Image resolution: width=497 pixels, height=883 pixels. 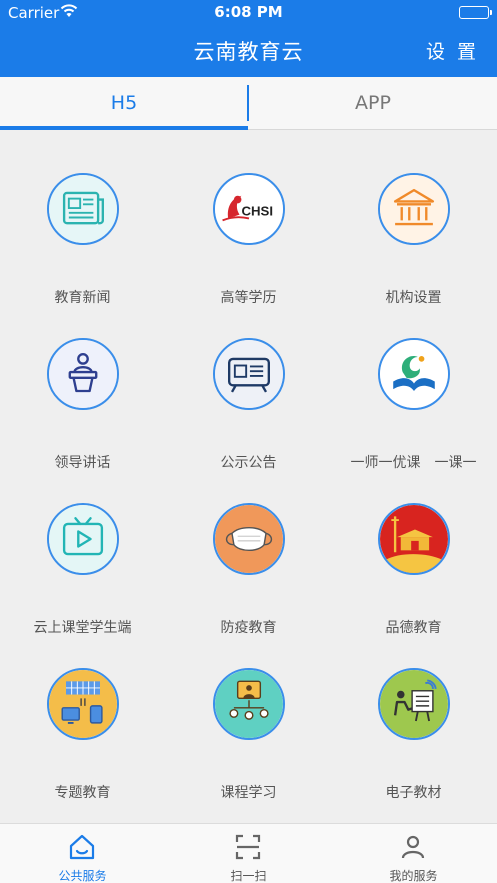 I want to click on chsi-logo-icon: CHSI, so click(x=249, y=209).